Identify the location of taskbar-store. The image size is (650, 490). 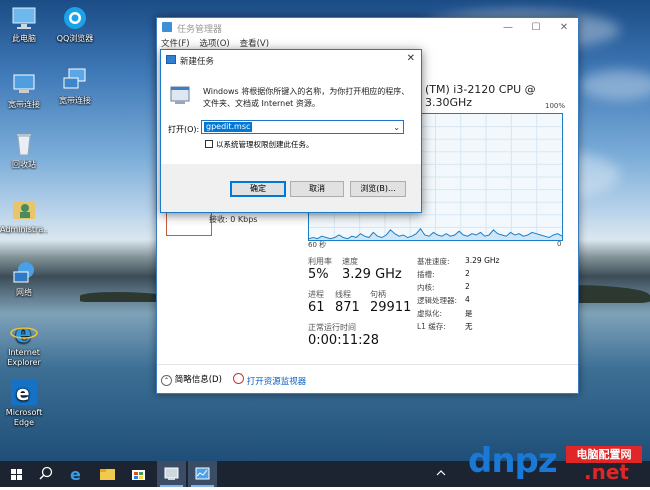
(138, 474).